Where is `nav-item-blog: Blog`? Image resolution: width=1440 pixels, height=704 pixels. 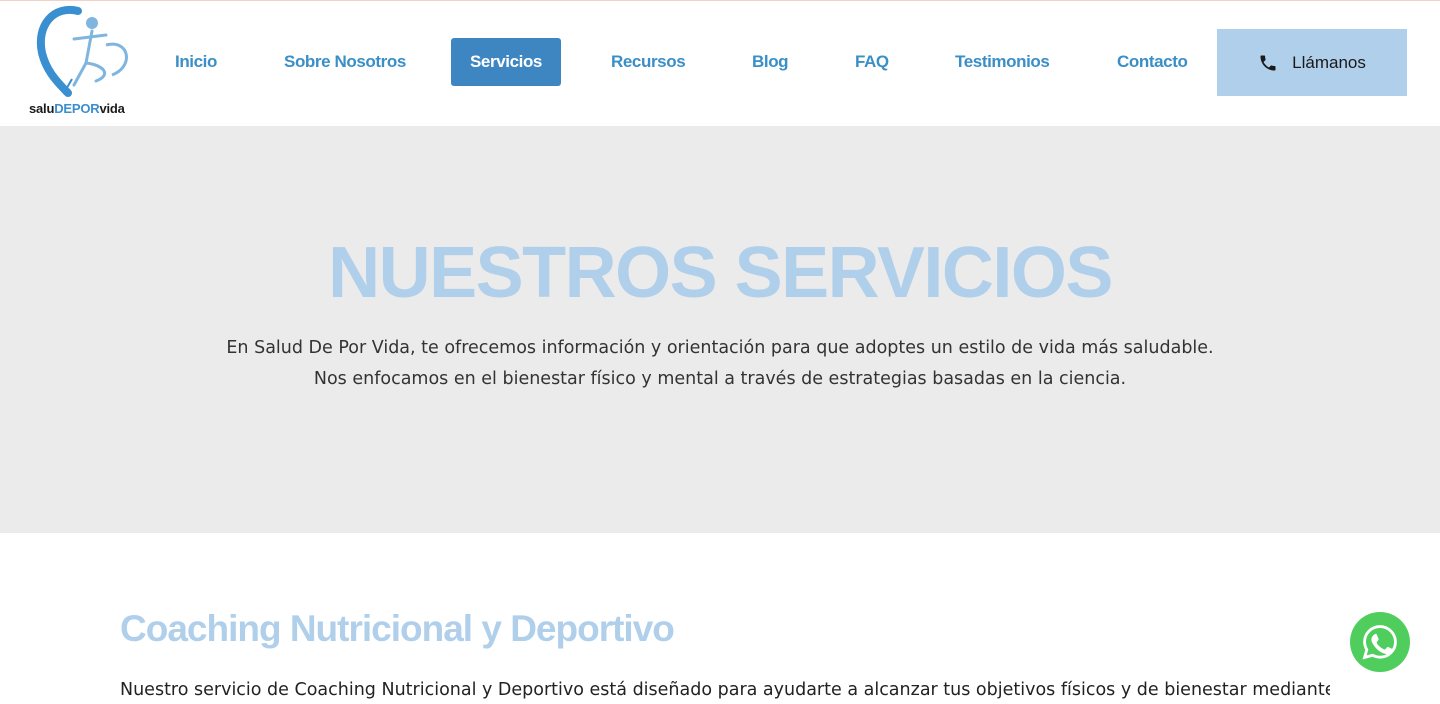 nav-item-blog: Blog is located at coordinates (770, 62).